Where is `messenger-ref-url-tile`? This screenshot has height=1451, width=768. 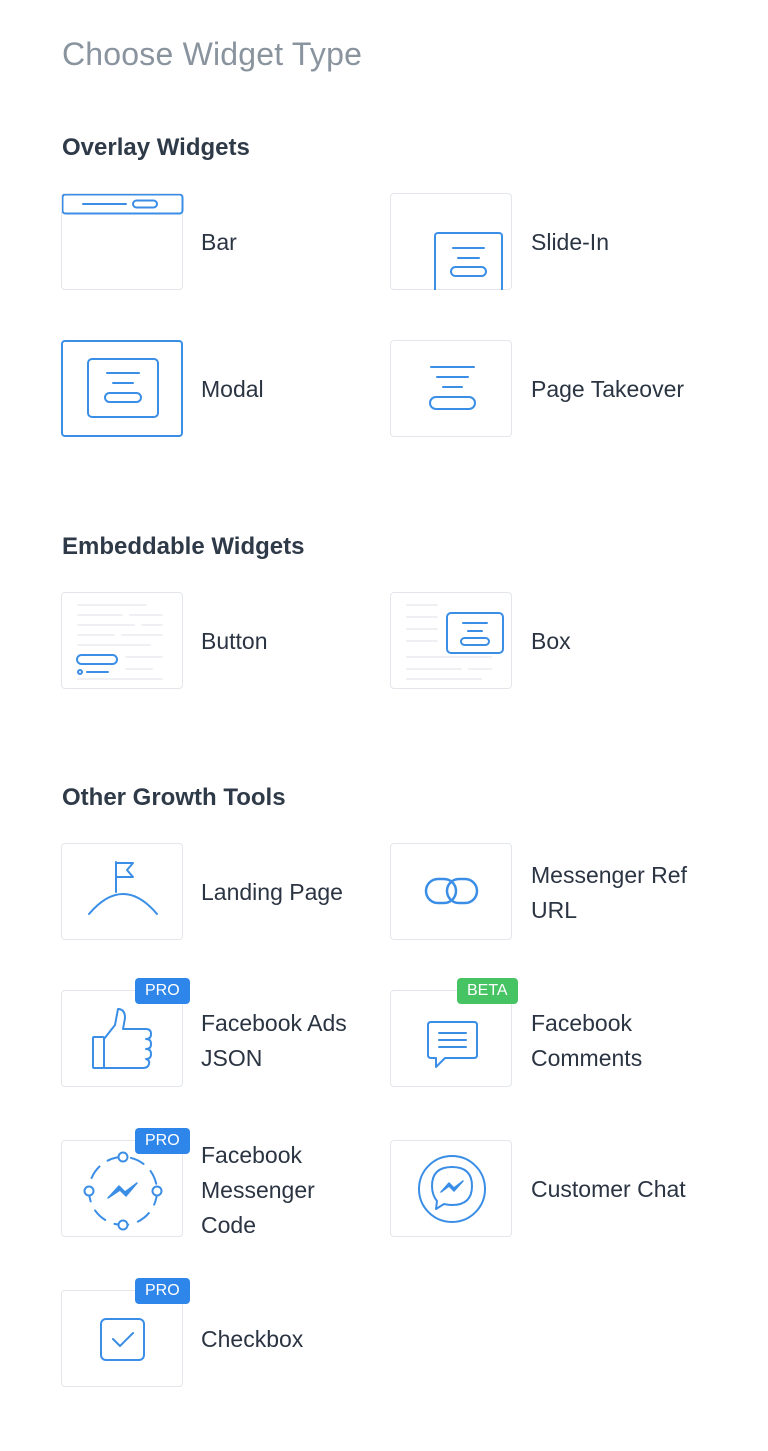 messenger-ref-url-tile is located at coordinates (451, 891).